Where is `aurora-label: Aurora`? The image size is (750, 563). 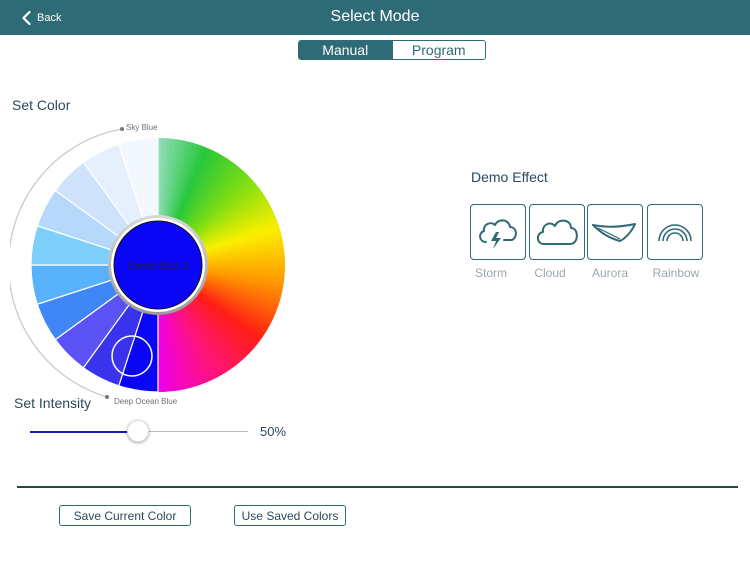 aurora-label: Aurora is located at coordinates (610, 273).